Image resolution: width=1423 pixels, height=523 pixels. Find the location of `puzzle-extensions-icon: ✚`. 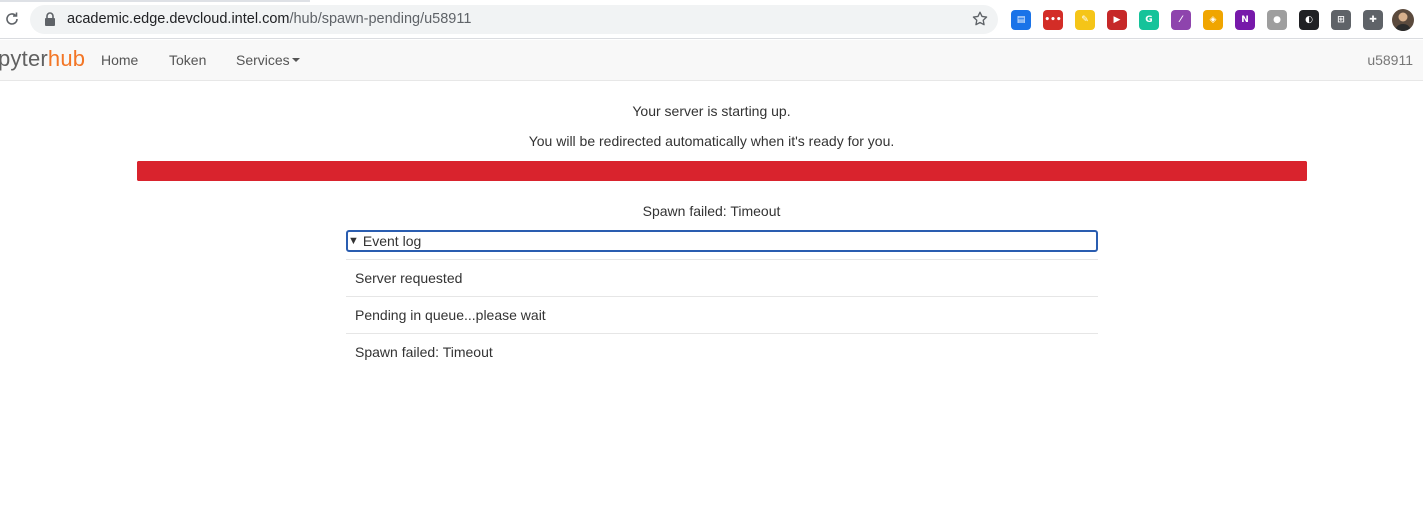

puzzle-extensions-icon: ✚ is located at coordinates (1373, 20).